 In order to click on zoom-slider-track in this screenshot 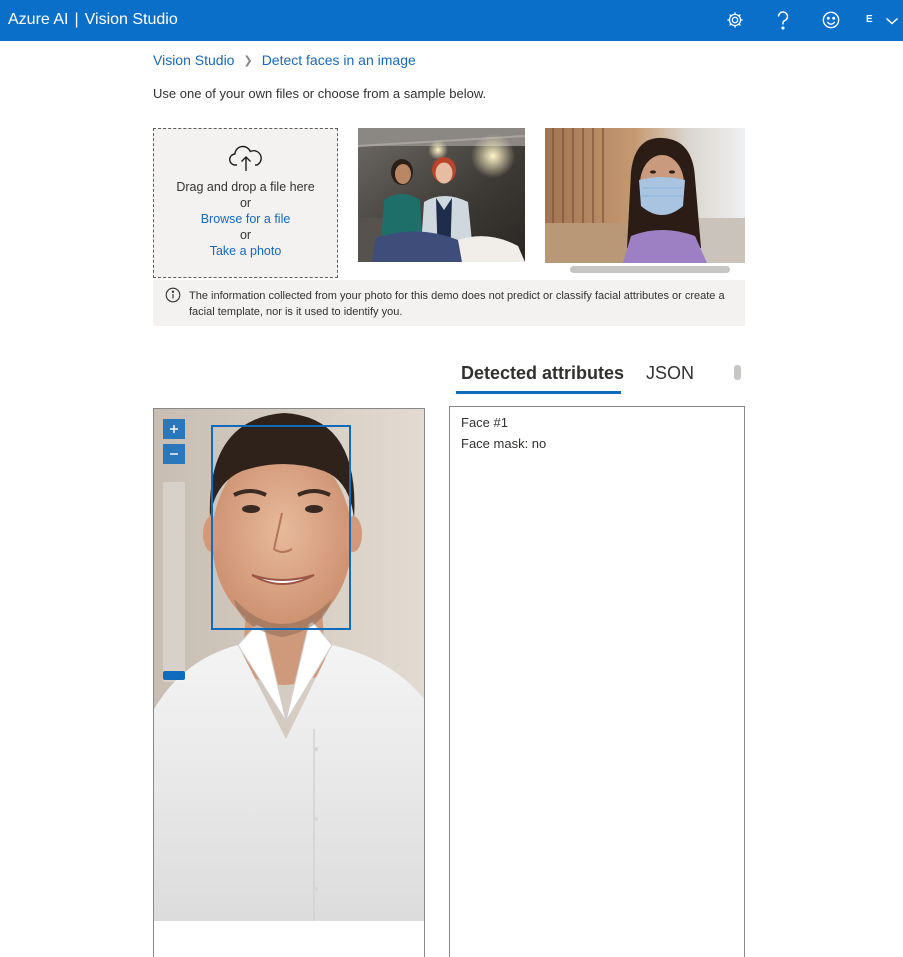, I will do `click(174, 582)`.